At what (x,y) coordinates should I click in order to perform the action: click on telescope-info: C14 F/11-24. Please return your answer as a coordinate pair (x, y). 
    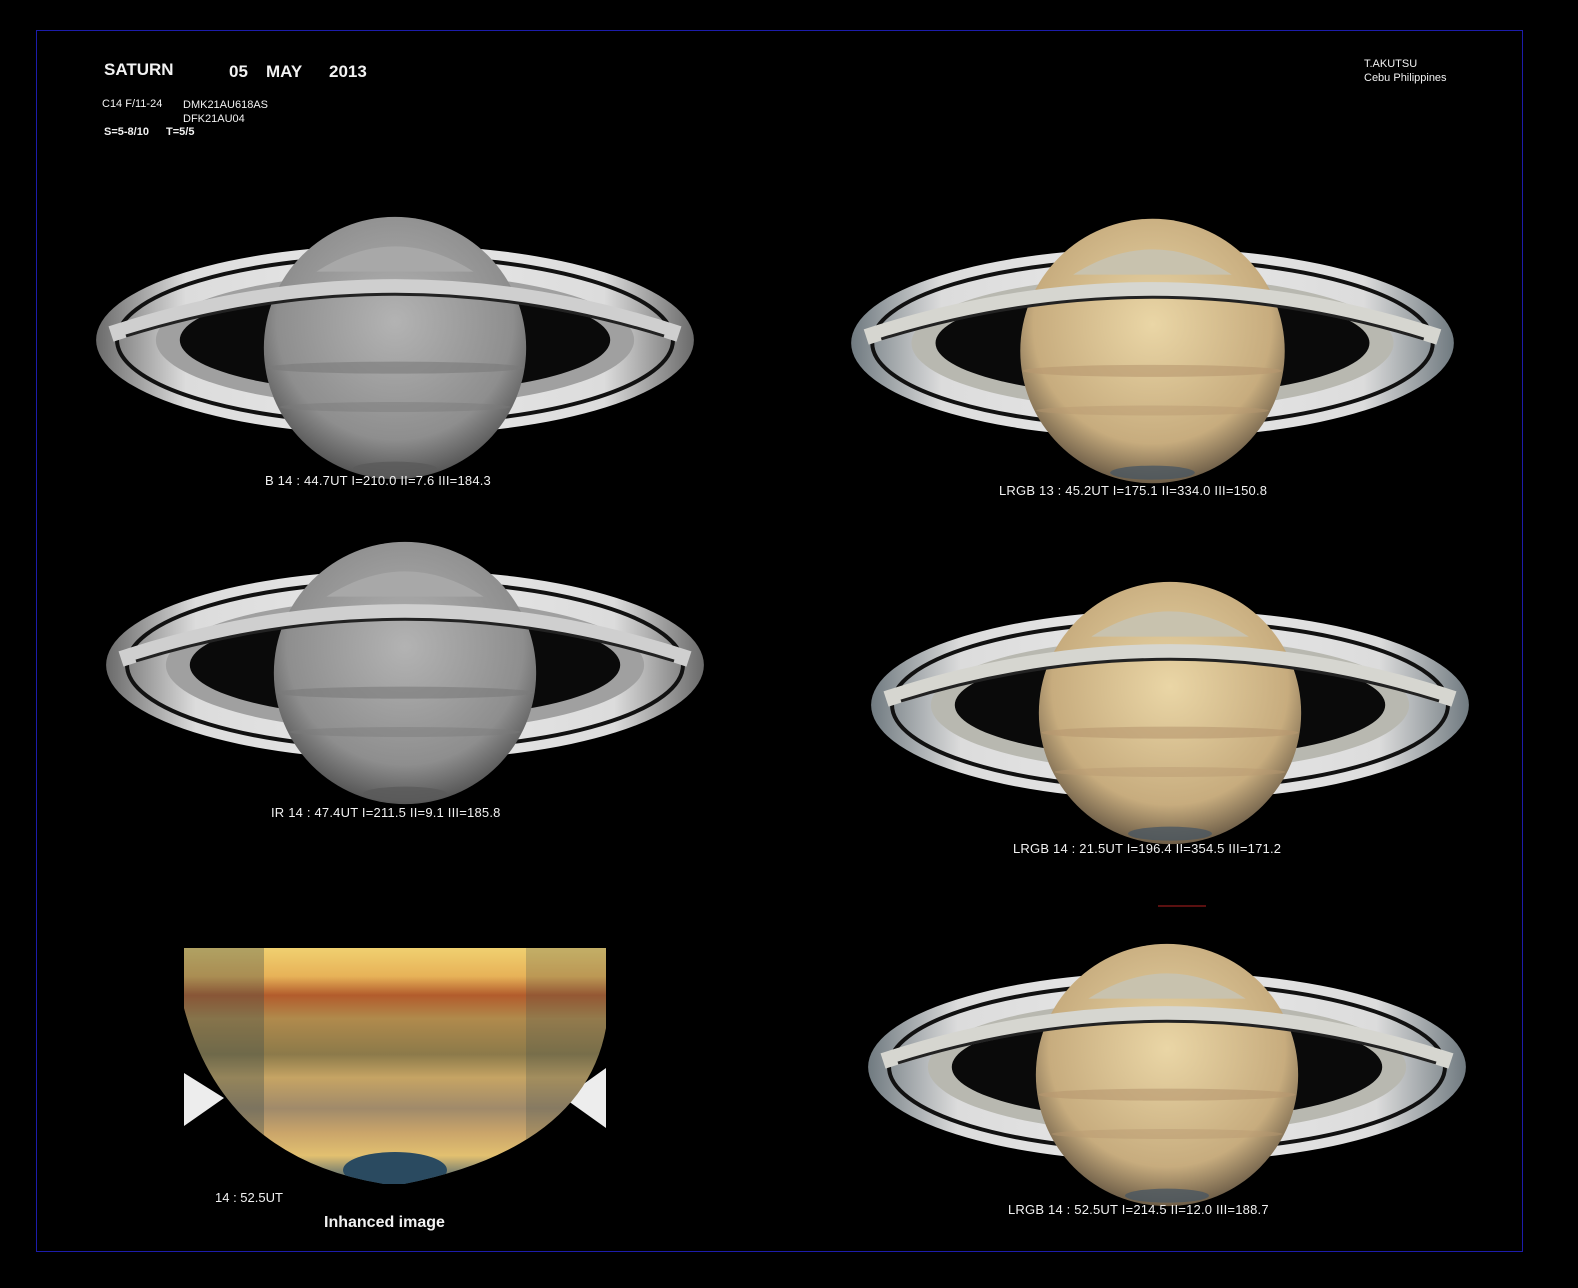
    Looking at the image, I should click on (132, 104).